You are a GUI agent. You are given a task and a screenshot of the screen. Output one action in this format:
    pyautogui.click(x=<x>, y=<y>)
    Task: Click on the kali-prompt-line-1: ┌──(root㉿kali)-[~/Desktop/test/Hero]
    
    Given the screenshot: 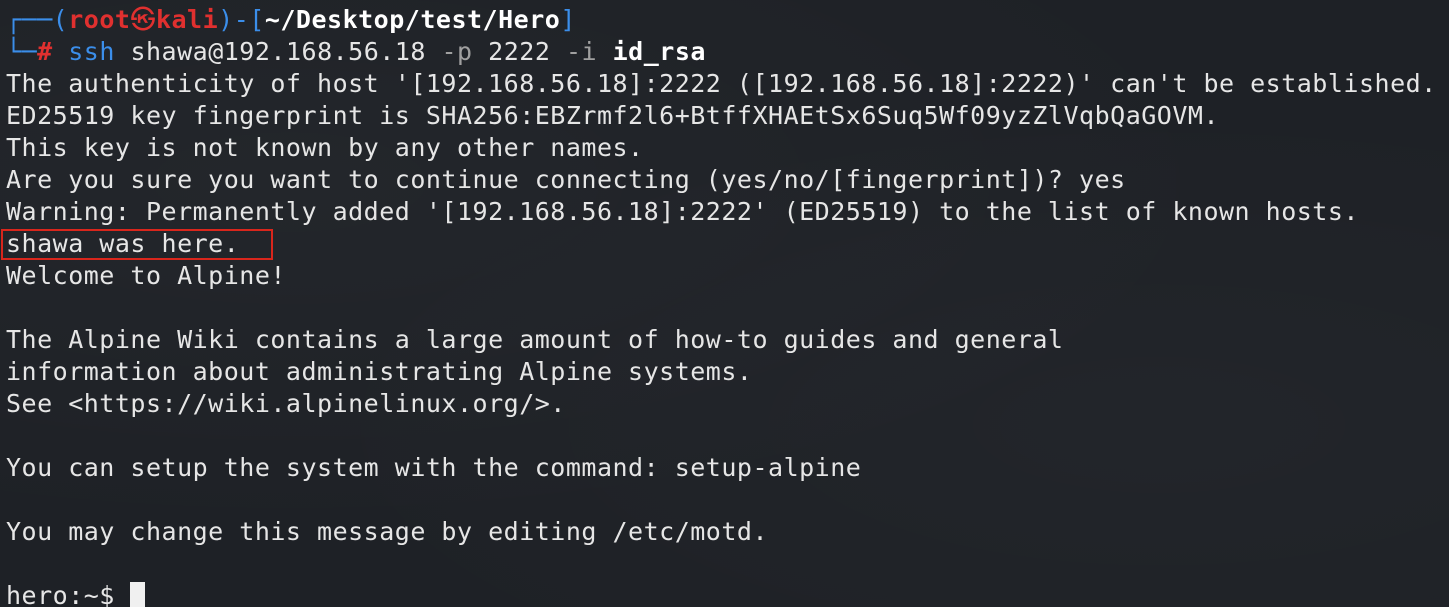 What is the action you would take?
    pyautogui.click(x=291, y=20)
    